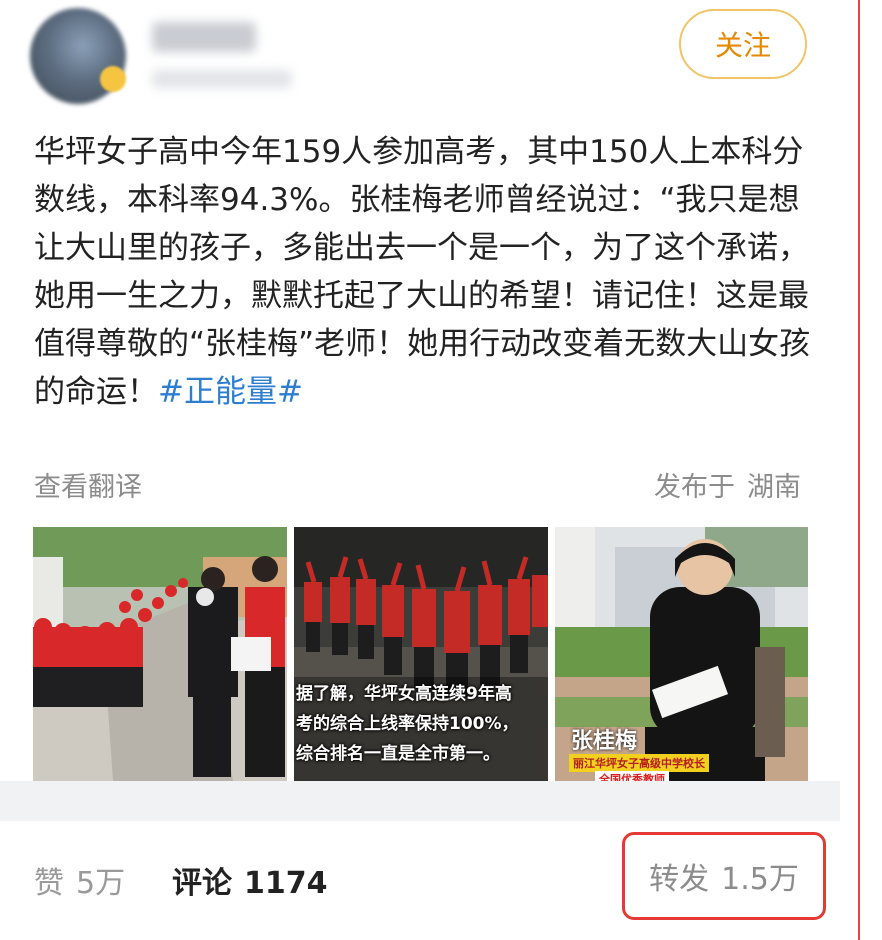 The image size is (882, 940). I want to click on repost-count: 1.5万, so click(760, 879).